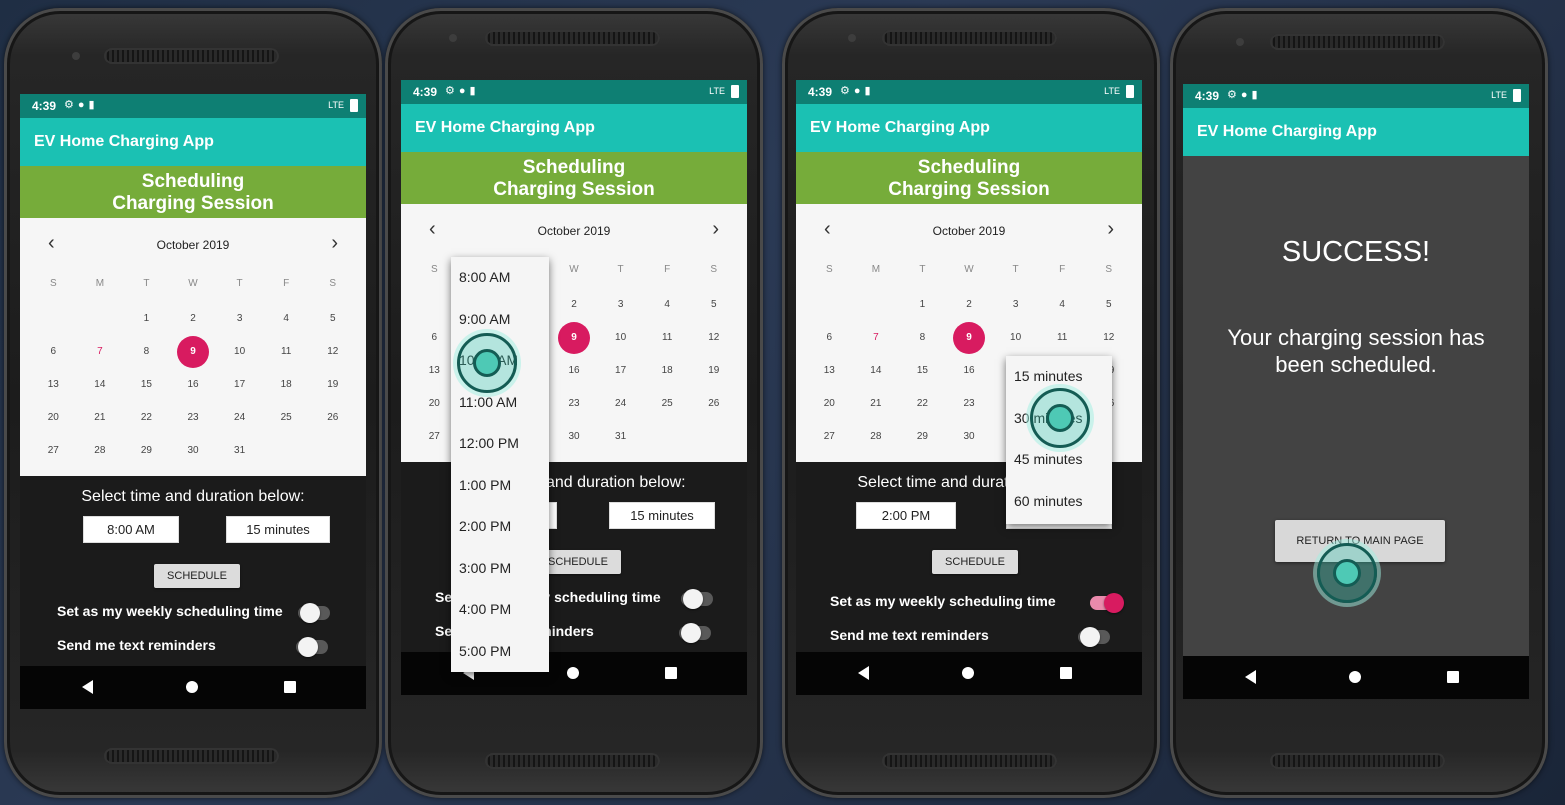  What do you see at coordinates (500, 486) in the screenshot?
I see `dropdown-option: 1:00 PM` at bounding box center [500, 486].